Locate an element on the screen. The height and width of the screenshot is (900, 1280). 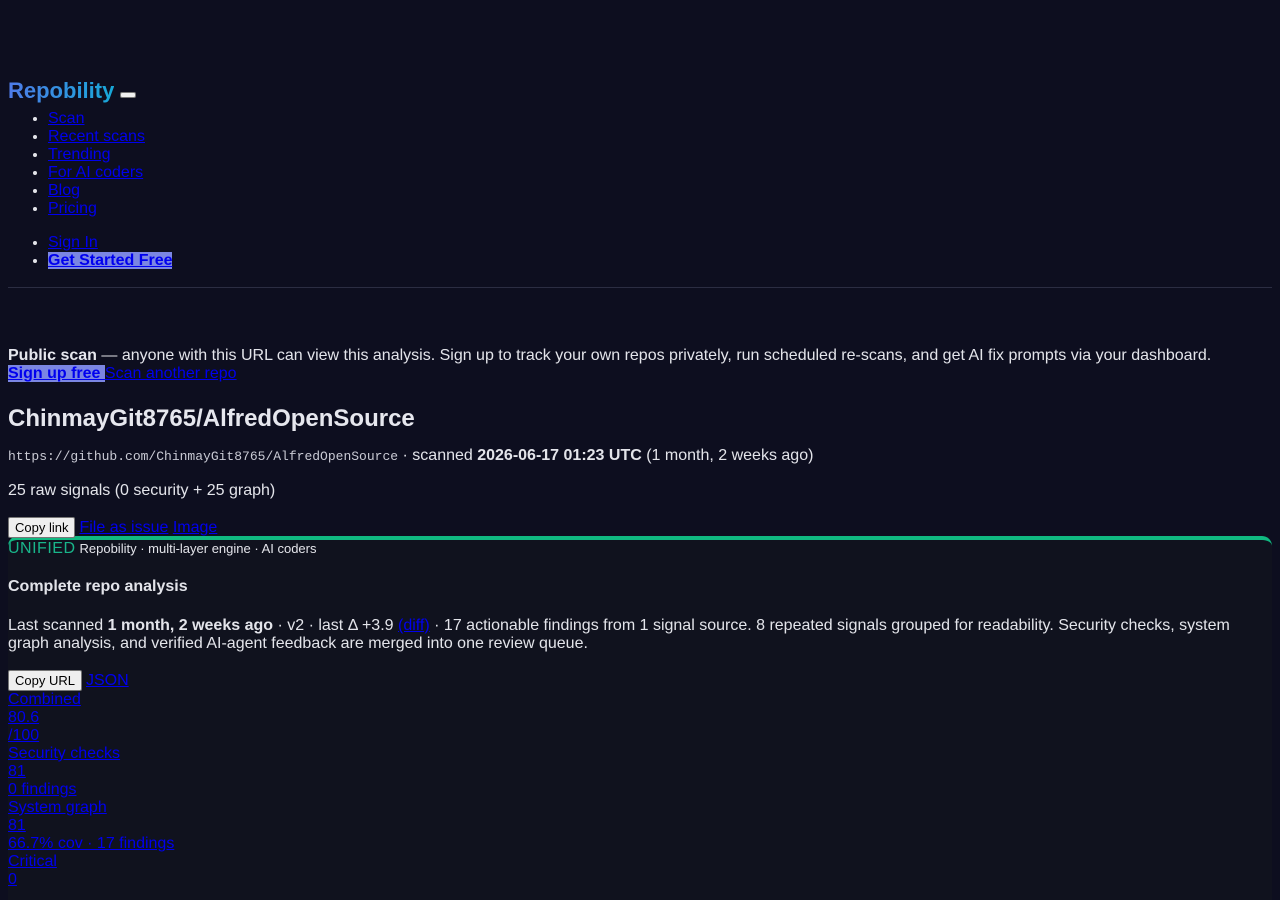
scan-another-repo-link: Scan another repo is located at coordinates (171, 373).